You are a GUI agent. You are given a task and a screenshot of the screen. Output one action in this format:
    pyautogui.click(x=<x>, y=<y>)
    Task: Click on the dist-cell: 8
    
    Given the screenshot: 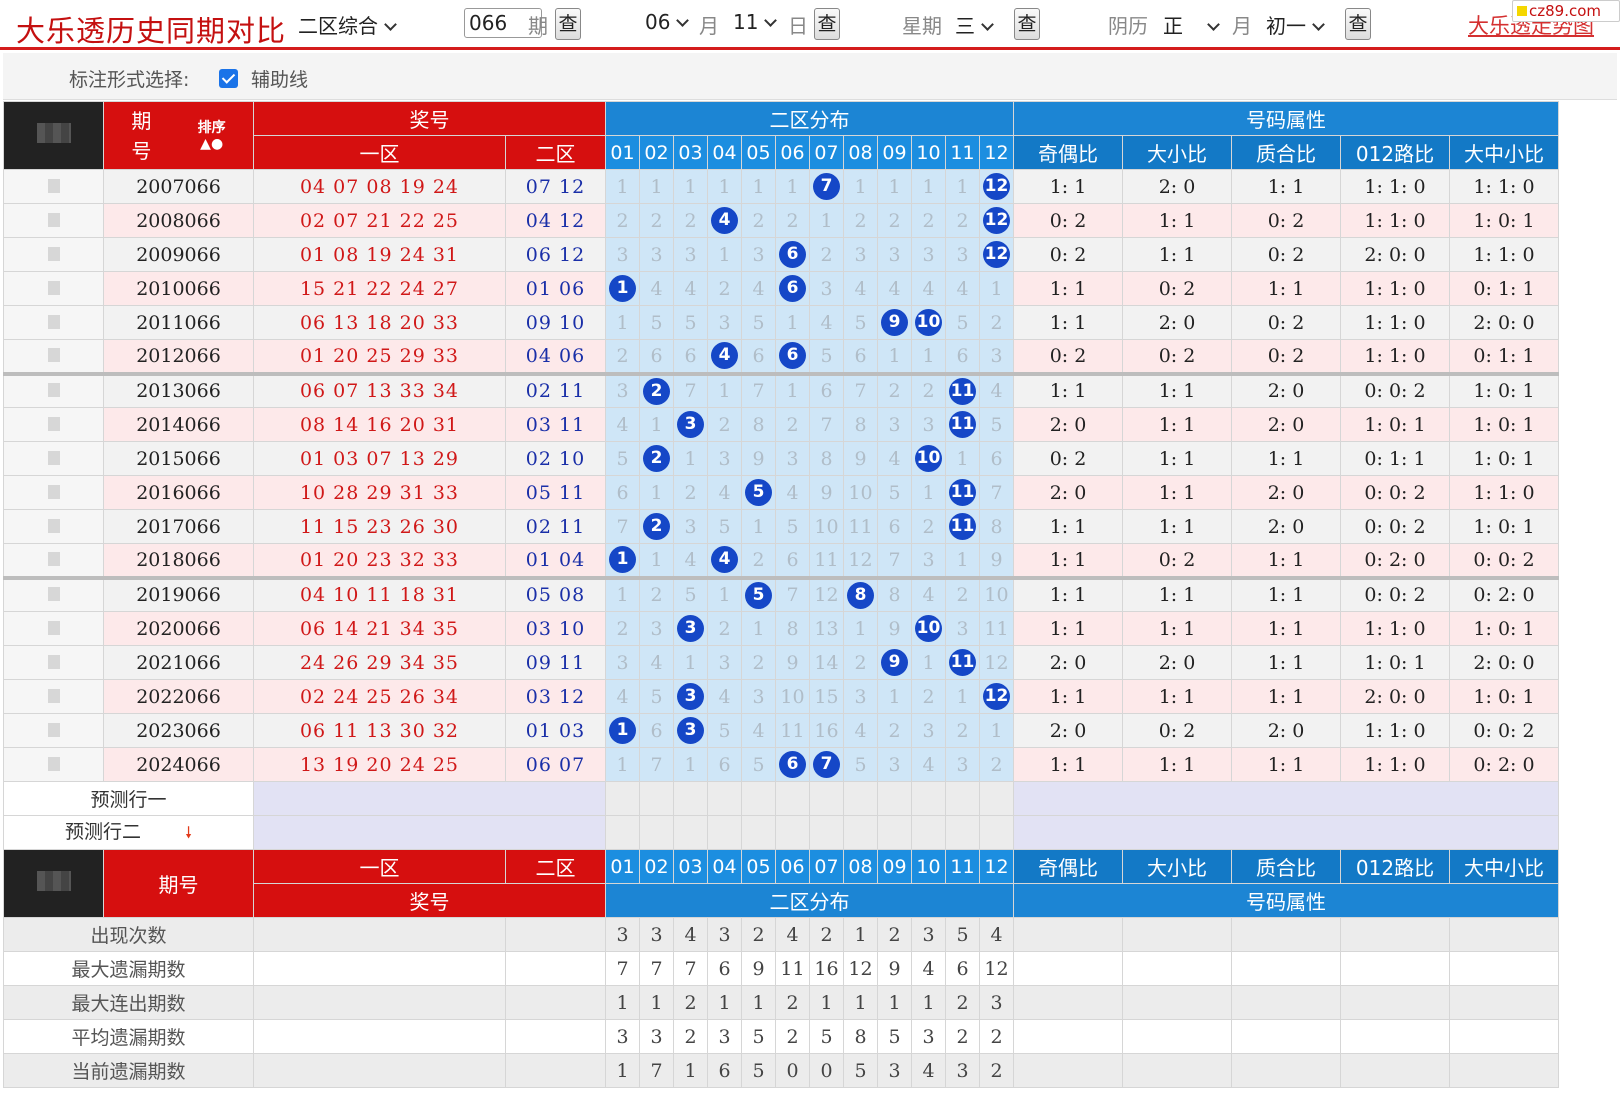 What is the action you would take?
    pyautogui.click(x=826, y=458)
    